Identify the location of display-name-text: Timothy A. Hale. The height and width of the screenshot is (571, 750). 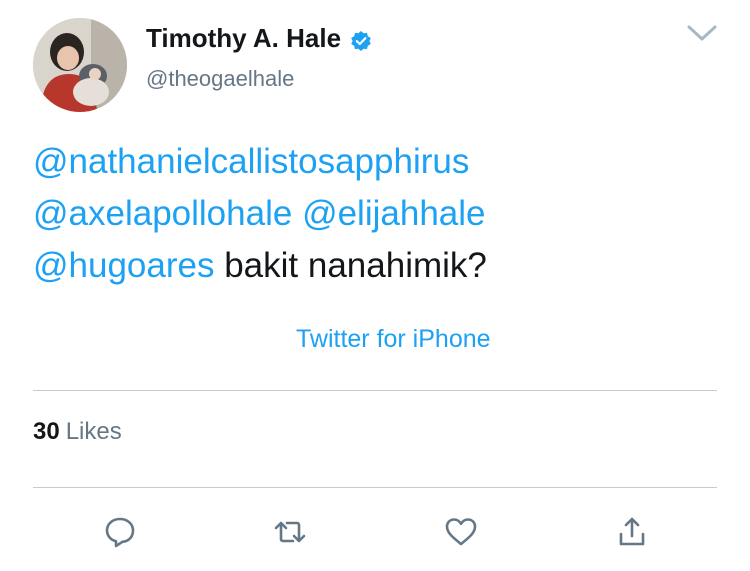
(244, 38).